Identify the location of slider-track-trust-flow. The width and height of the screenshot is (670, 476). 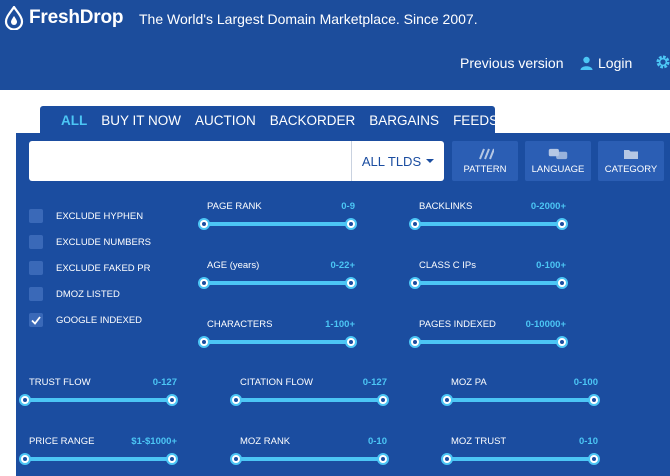
(98, 400).